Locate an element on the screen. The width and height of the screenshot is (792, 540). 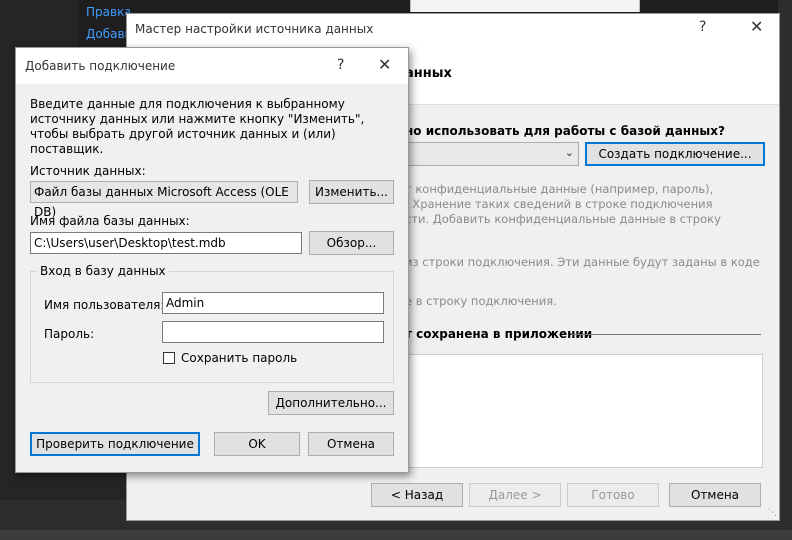
back-button: < Назад is located at coordinates (417, 495).